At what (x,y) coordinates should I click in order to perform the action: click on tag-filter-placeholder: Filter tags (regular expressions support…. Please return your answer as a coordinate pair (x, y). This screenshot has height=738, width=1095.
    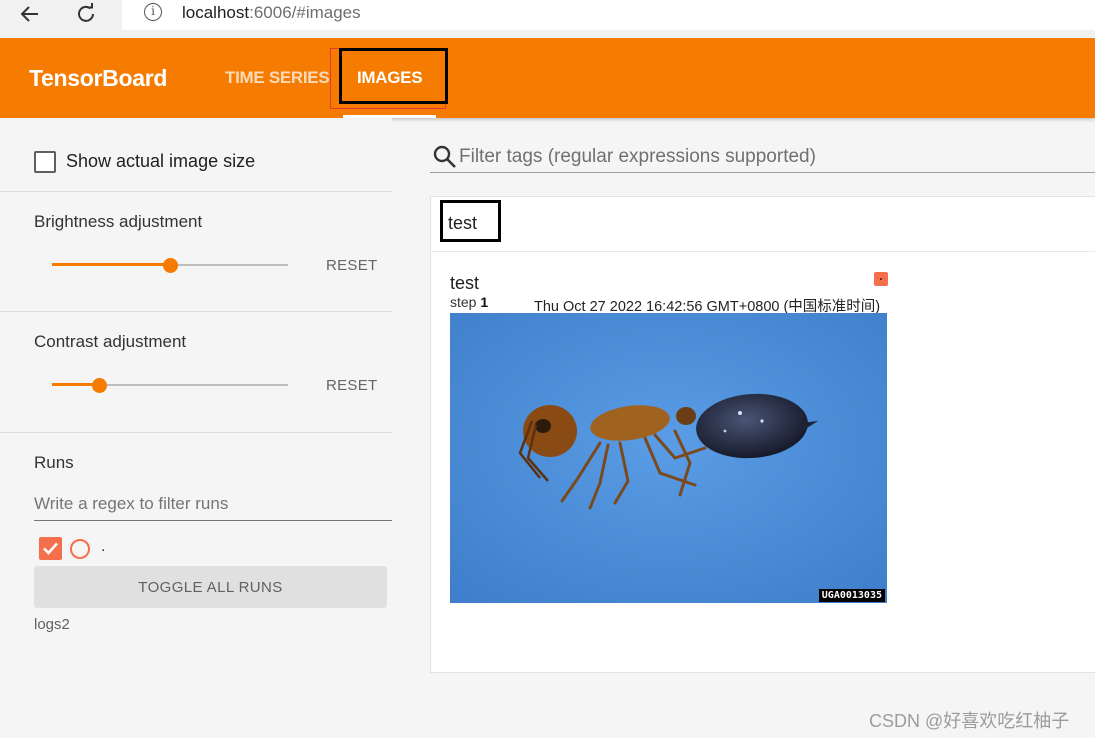
    Looking at the image, I should click on (637, 156).